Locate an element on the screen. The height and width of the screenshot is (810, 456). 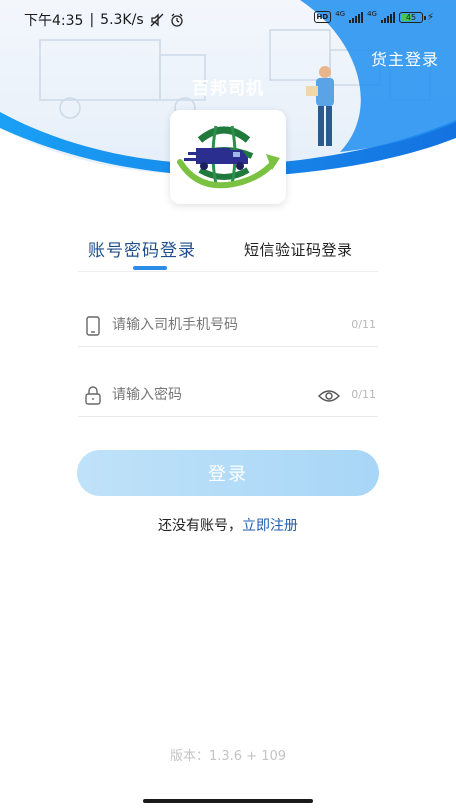
register-prompt: 还没有账号，立即注册 is located at coordinates (228, 525).